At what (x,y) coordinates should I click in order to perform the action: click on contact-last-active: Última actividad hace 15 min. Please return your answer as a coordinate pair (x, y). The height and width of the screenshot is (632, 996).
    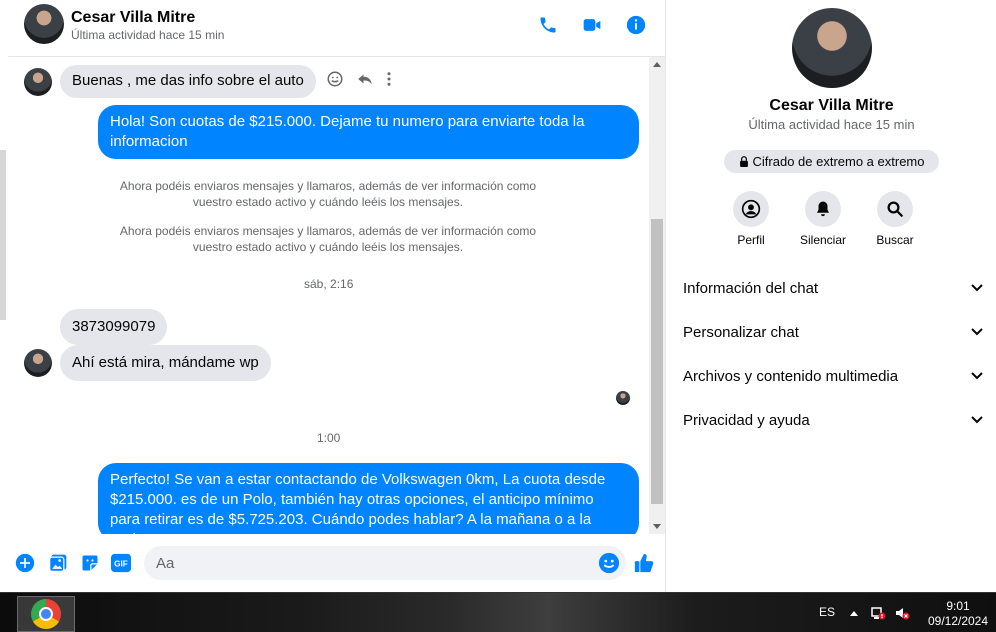
    Looking at the image, I should click on (148, 35).